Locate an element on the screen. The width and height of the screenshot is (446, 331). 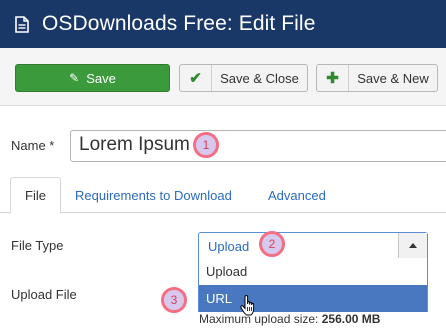
option-upload: Upload is located at coordinates (313, 271).